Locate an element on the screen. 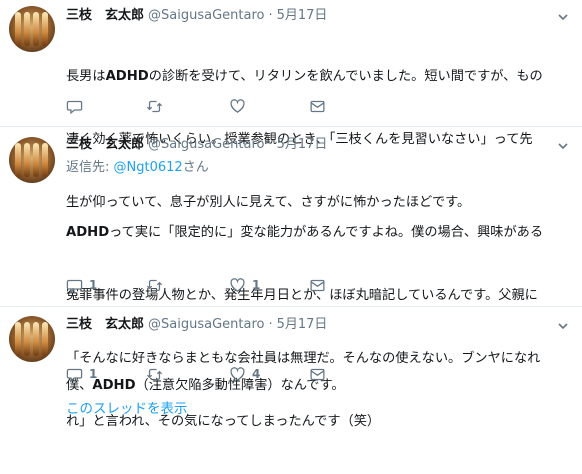  reply-to-line: 返信先: @Ngt0612さん is located at coordinates (137, 168).